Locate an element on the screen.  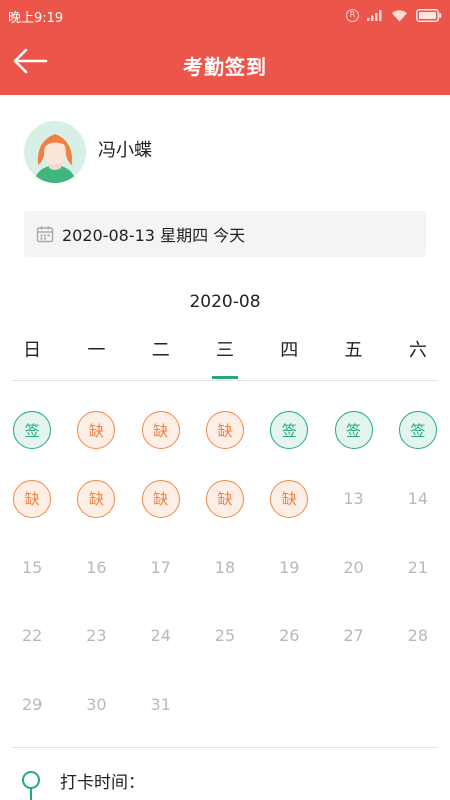
day-number: 21 is located at coordinates (418, 567).